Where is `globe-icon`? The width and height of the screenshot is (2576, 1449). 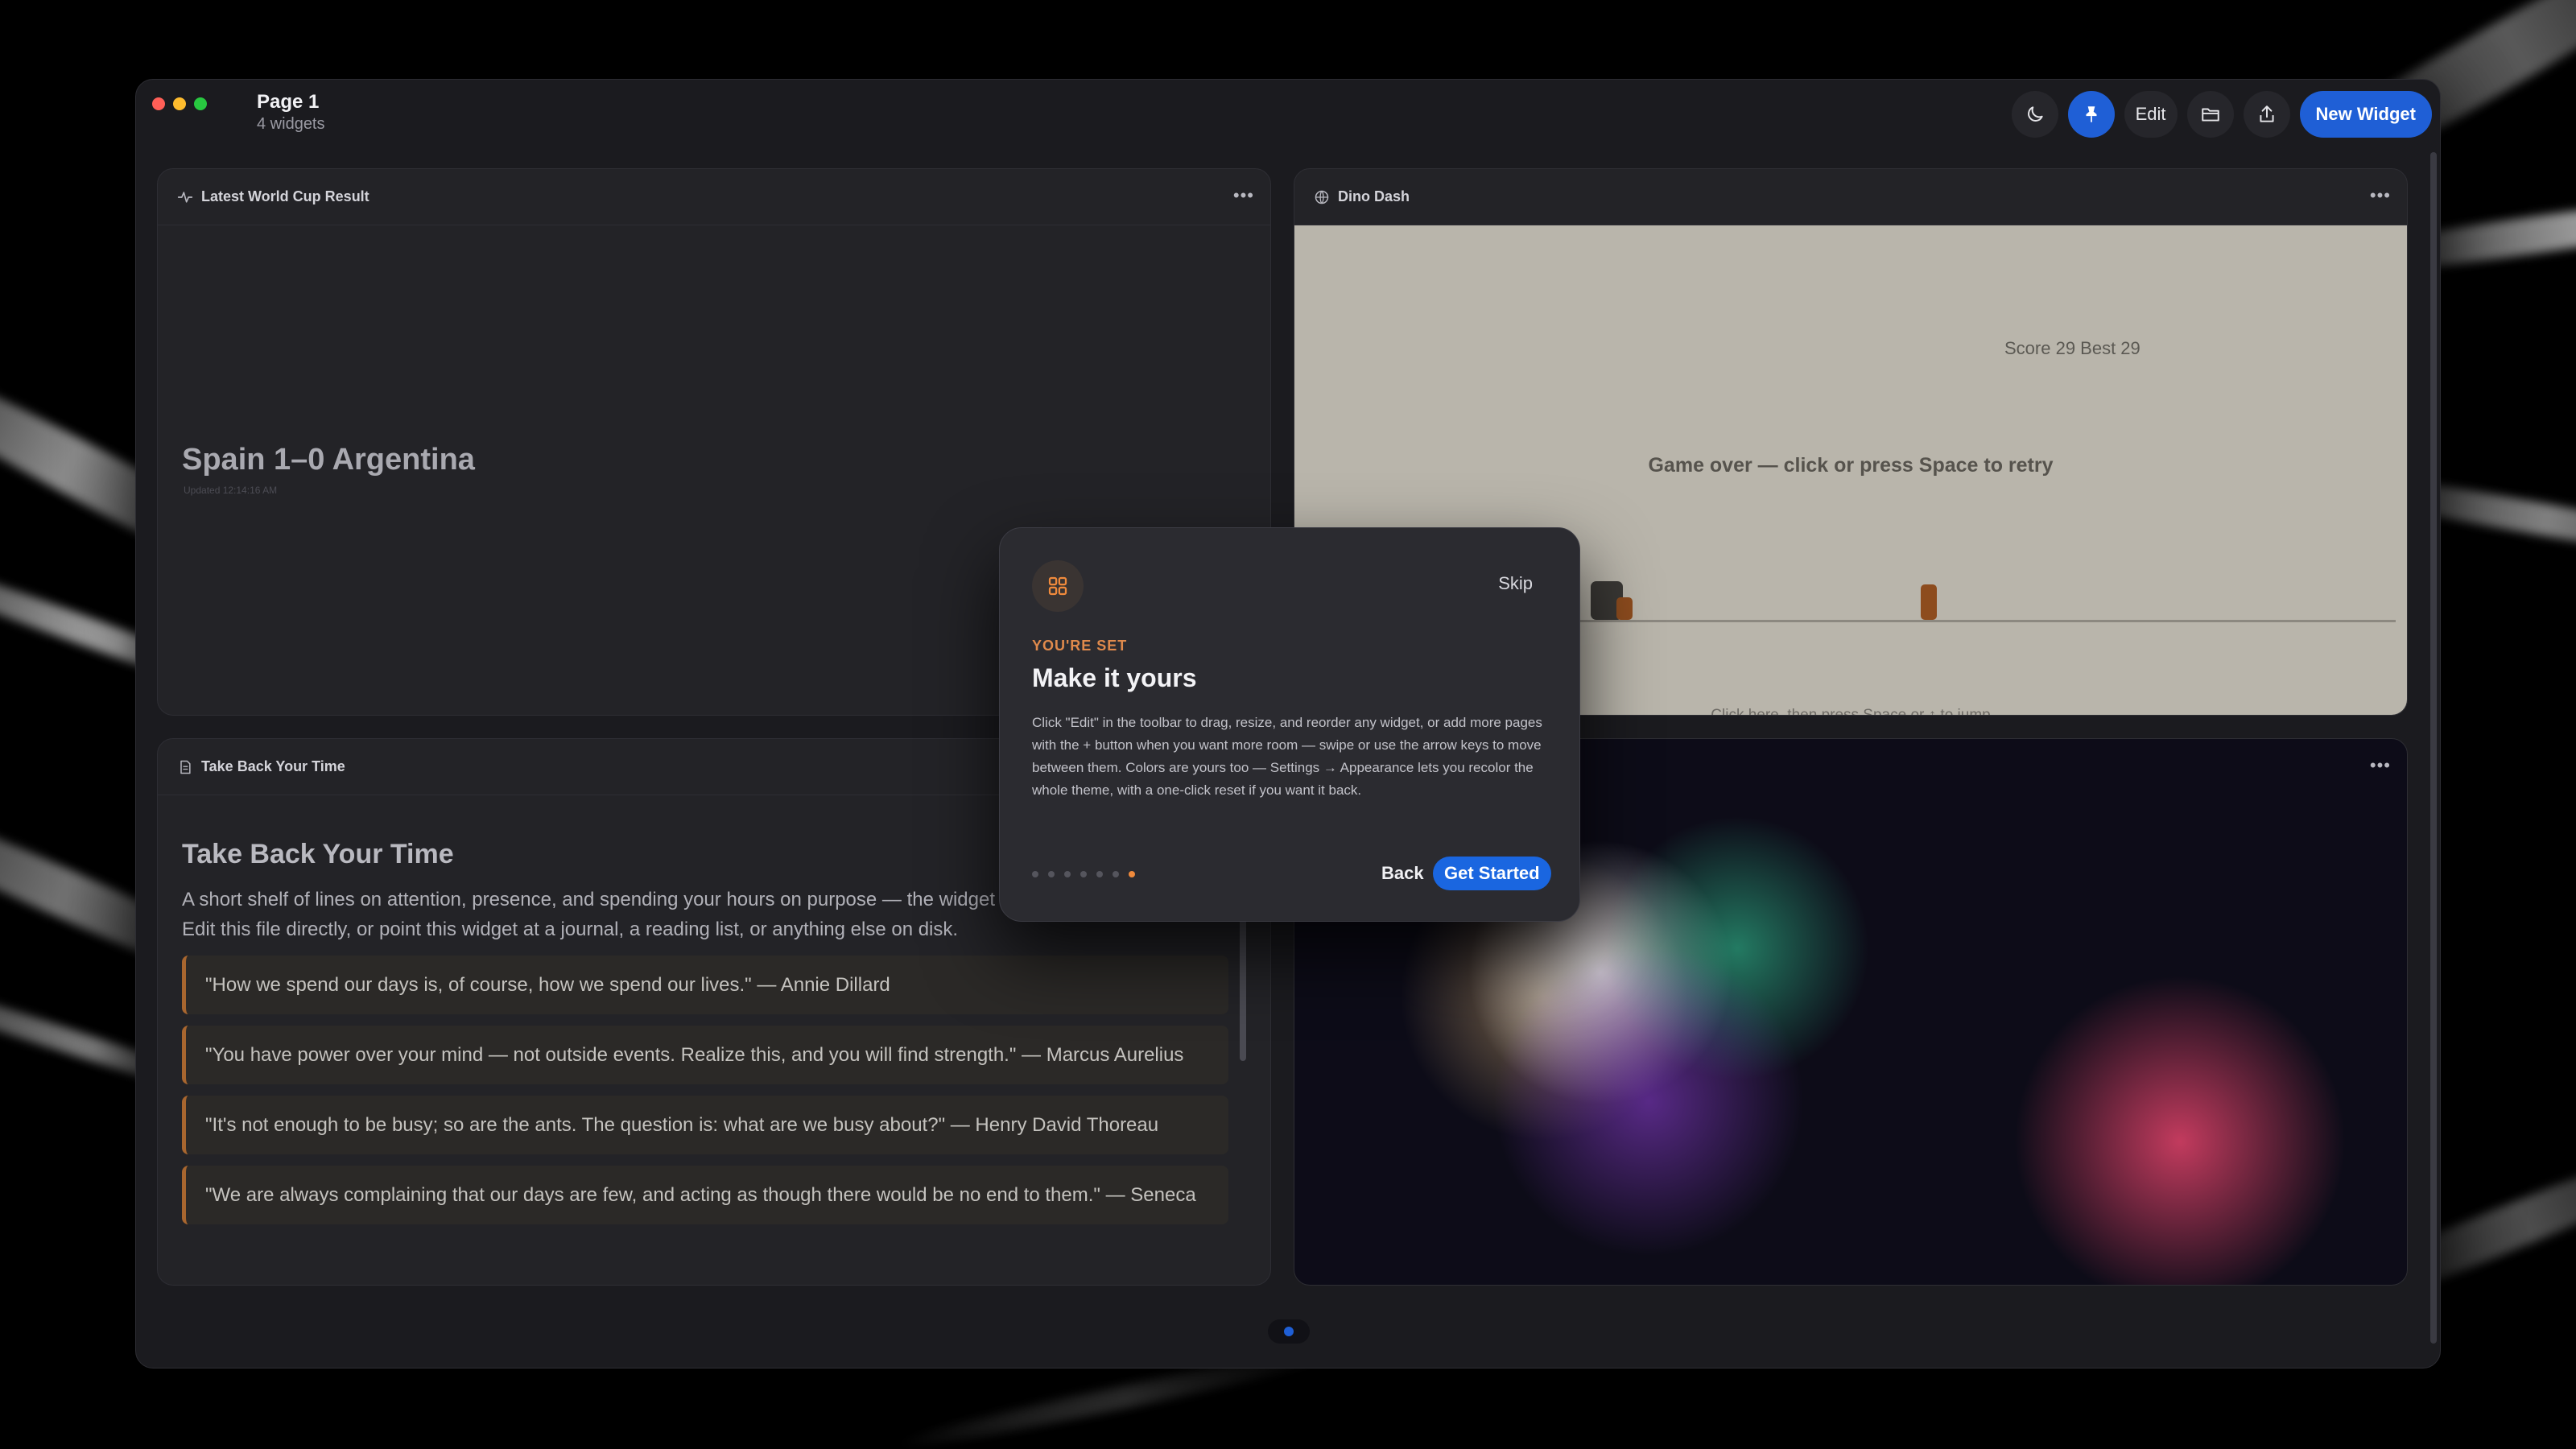
globe-icon is located at coordinates (1322, 197).